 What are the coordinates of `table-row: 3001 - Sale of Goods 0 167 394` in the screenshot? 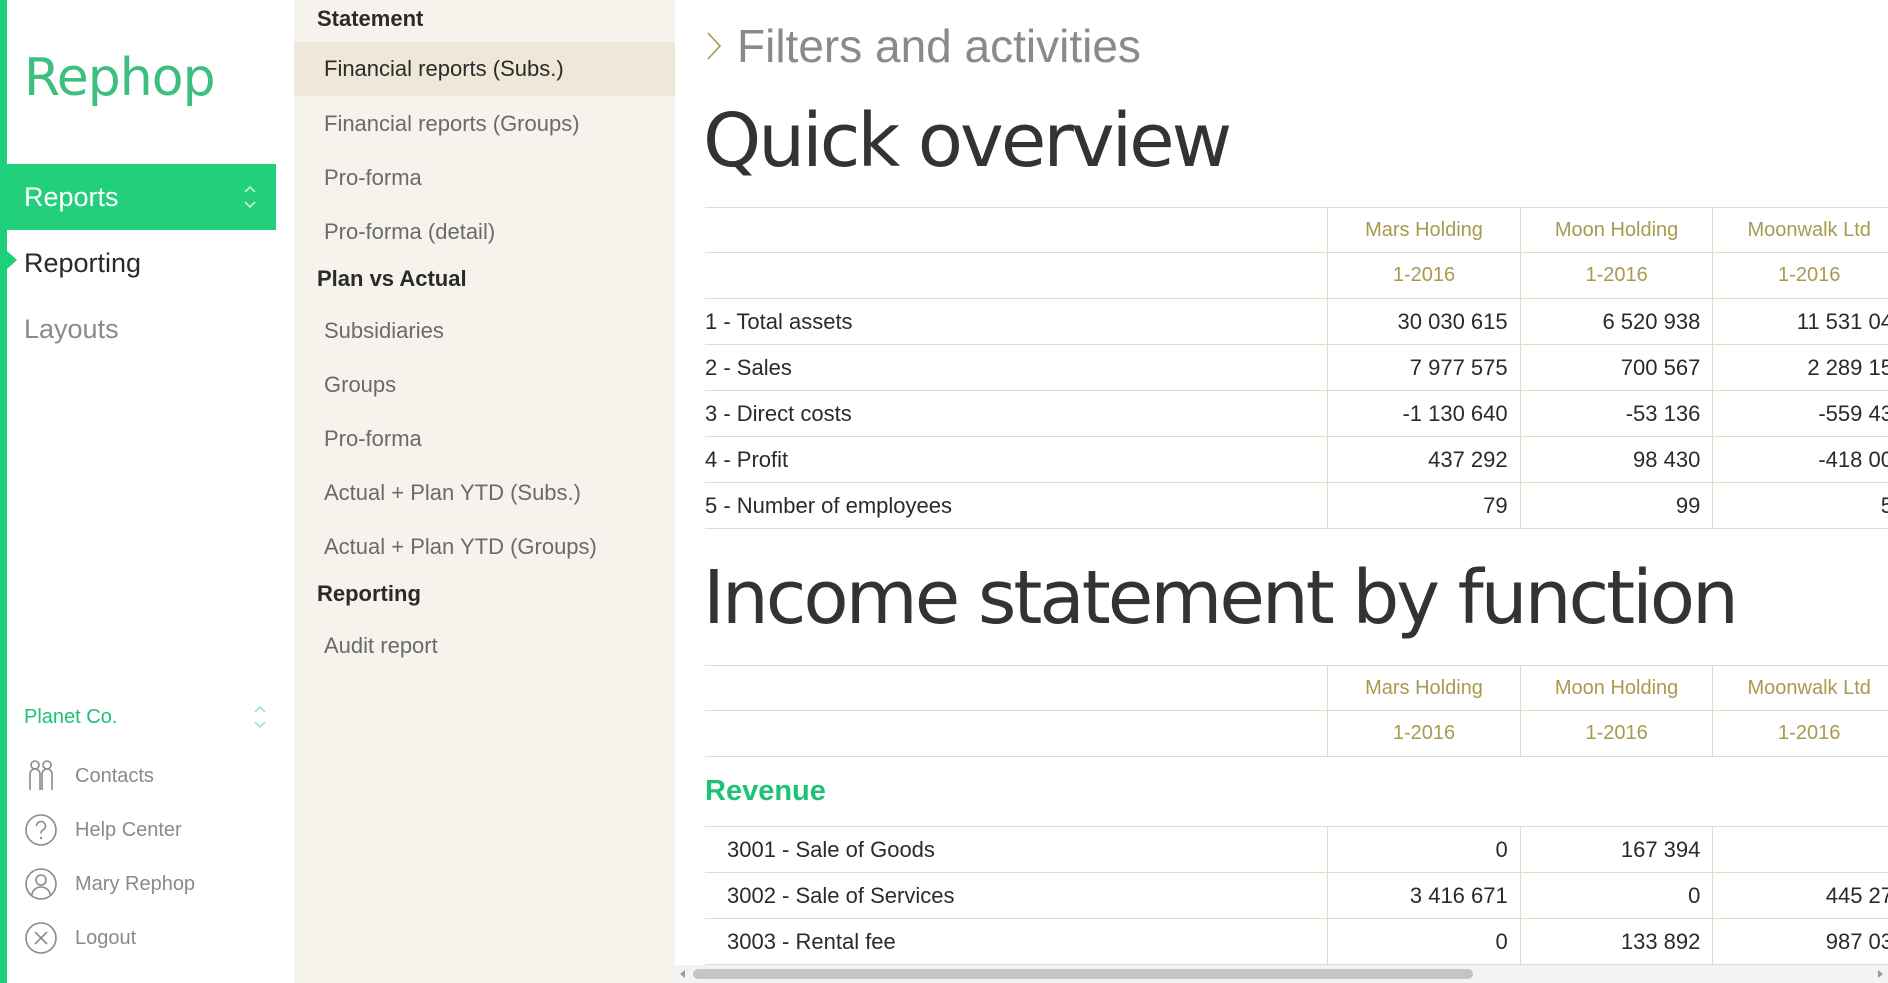 It's located at (1296, 850).